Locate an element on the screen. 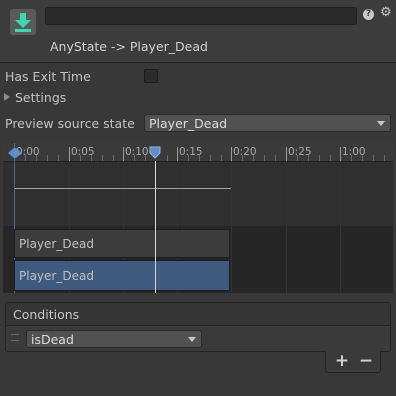  conditions-panel: Conditions isDead is located at coordinates (198, 327).